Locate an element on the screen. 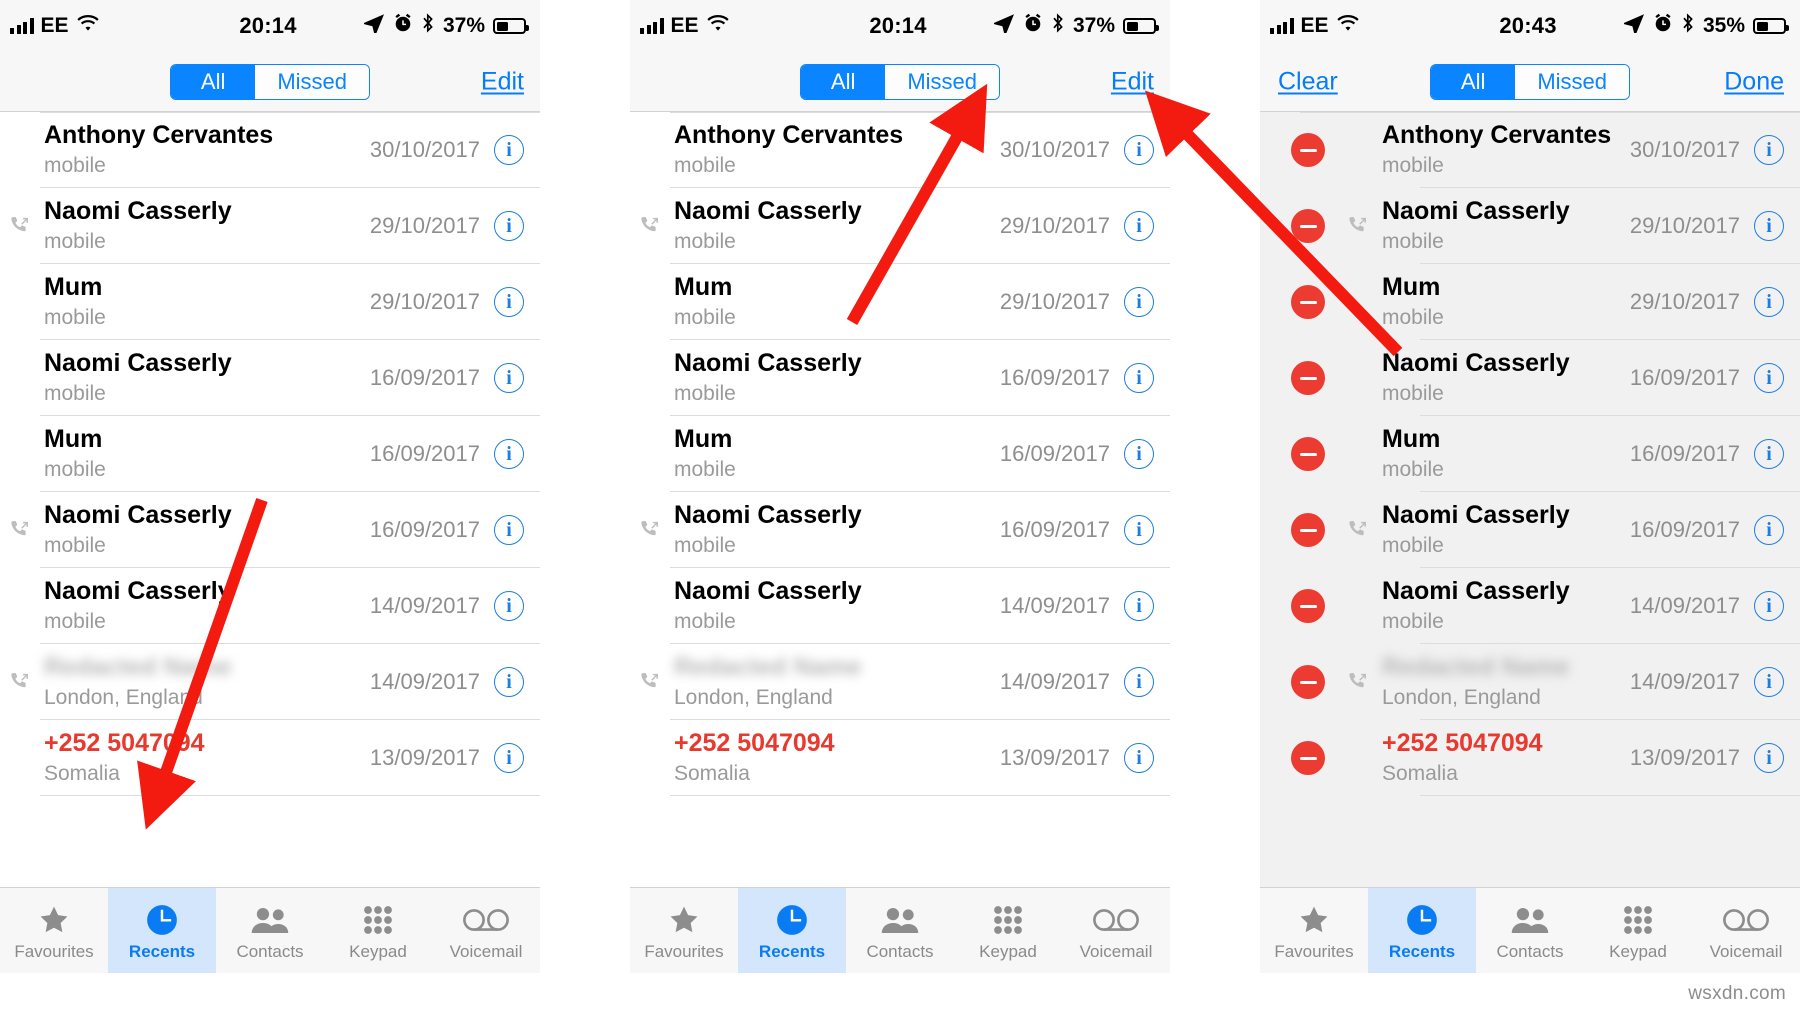 The image size is (1800, 1013). contact-name: Redacted Name is located at coordinates (768, 667).